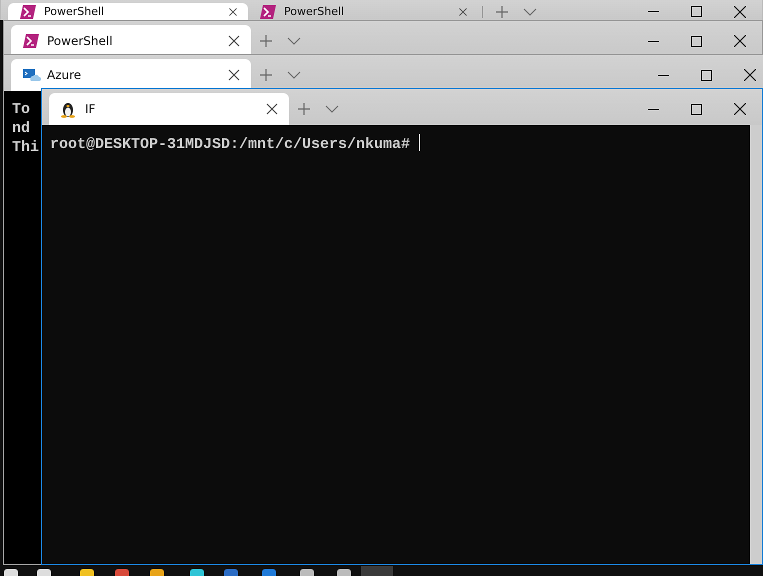 The image size is (763, 576). What do you see at coordinates (68, 109) in the screenshot?
I see `penguin-icon` at bounding box center [68, 109].